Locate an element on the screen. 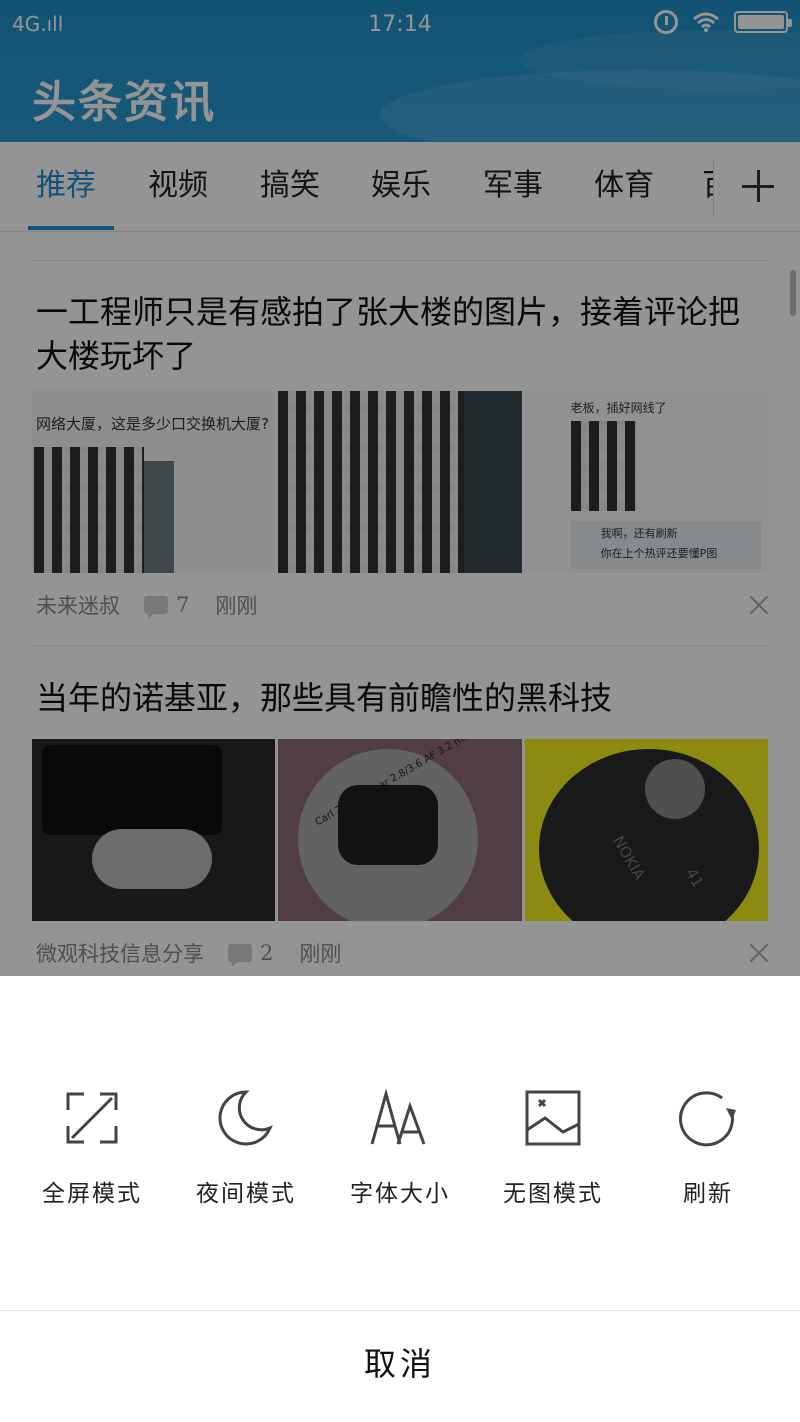 The width and height of the screenshot is (800, 1422). font-size-button: 字体大小 is located at coordinates (400, 1148).